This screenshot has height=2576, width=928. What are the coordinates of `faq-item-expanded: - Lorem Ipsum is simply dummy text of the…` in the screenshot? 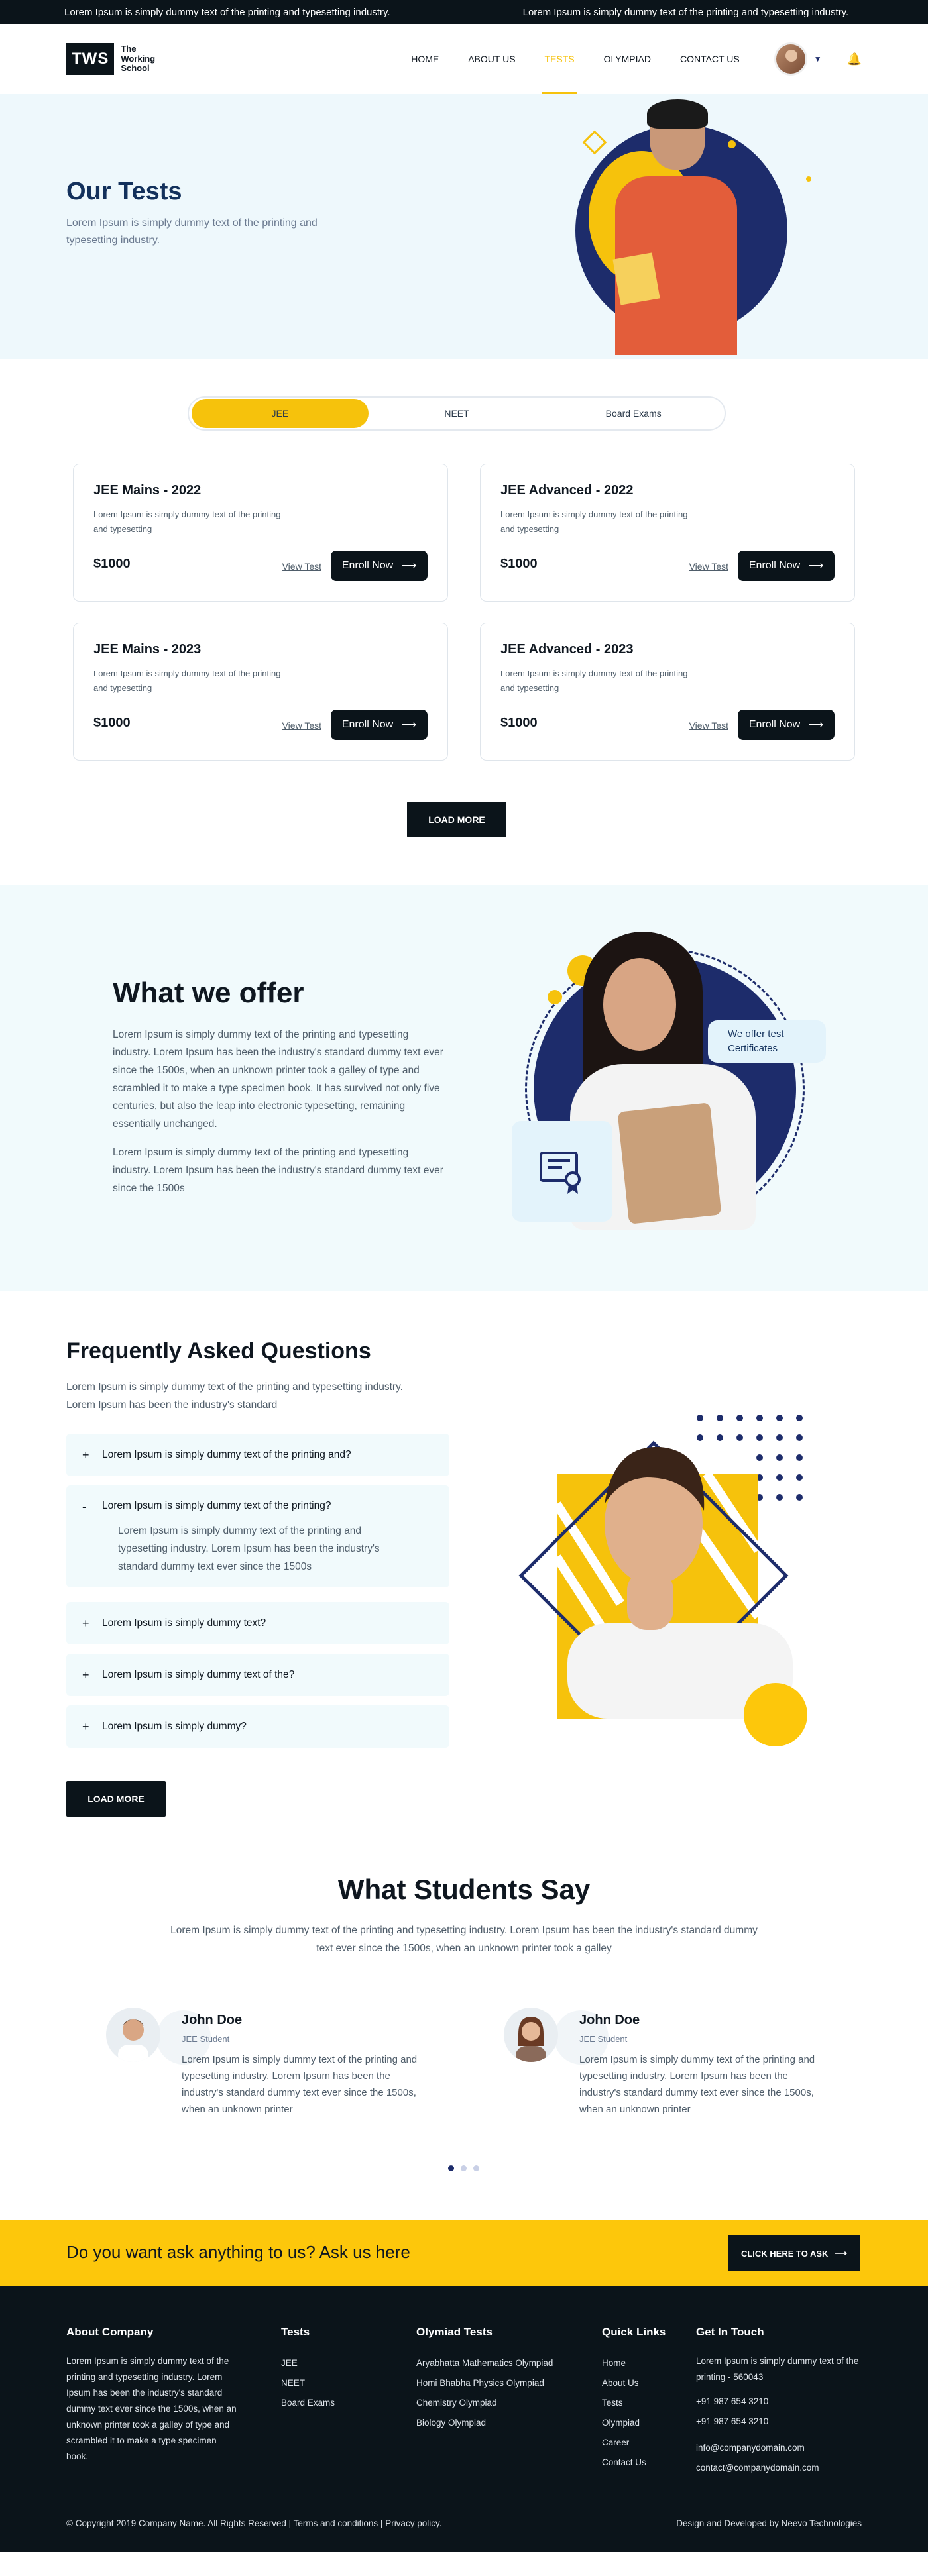 It's located at (257, 1536).